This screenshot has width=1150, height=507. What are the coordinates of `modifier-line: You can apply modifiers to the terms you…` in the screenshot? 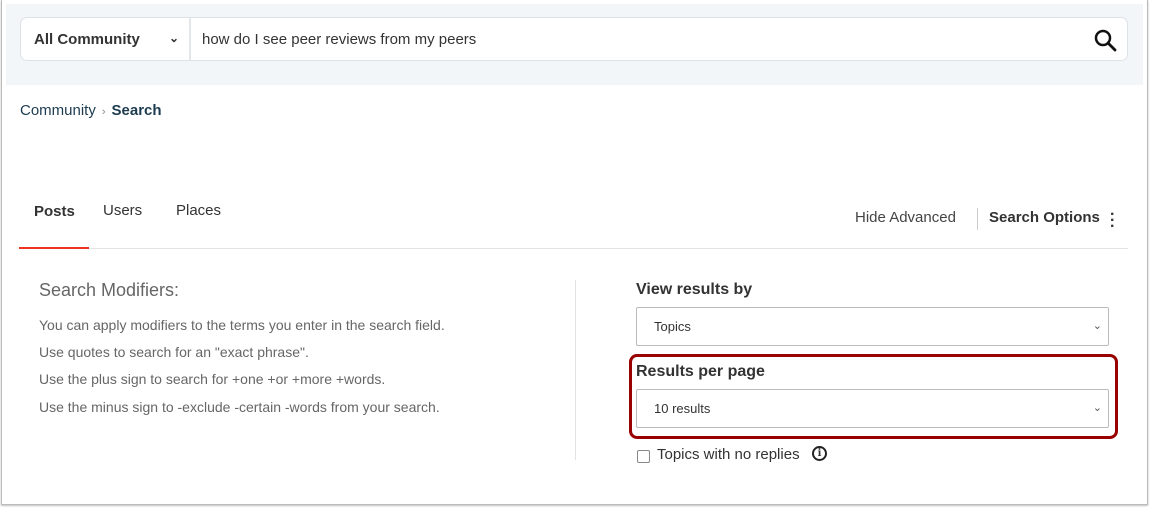 It's located at (242, 325).